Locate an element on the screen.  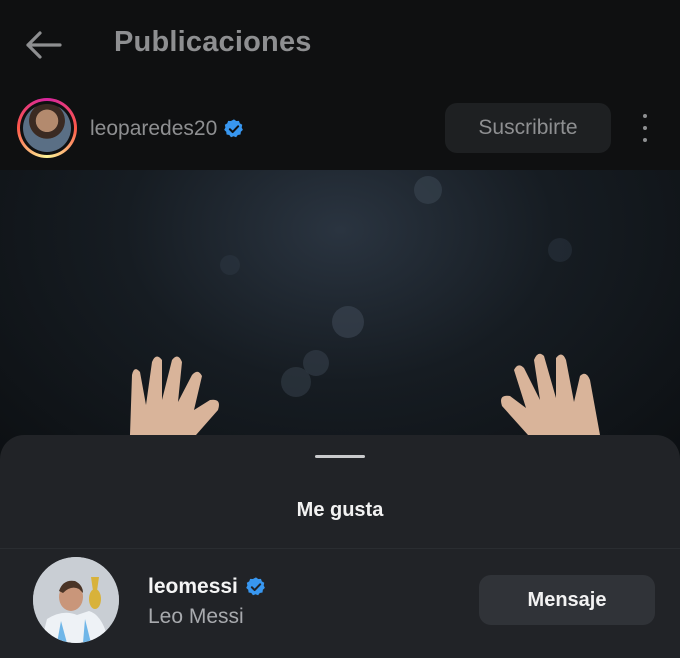
post-author-avatar is located at coordinates (47, 128).